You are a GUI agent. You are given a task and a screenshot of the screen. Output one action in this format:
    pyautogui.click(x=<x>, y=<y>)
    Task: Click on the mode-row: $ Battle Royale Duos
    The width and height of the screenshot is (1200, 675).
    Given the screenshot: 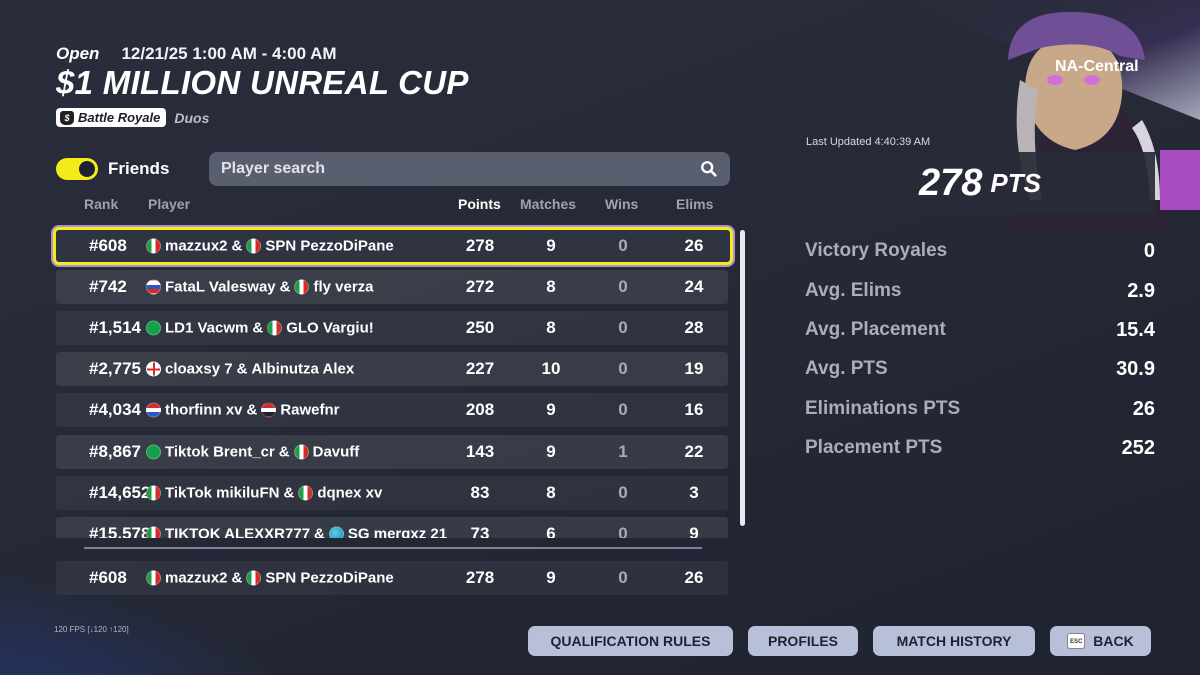 What is the action you would take?
    pyautogui.click(x=132, y=117)
    